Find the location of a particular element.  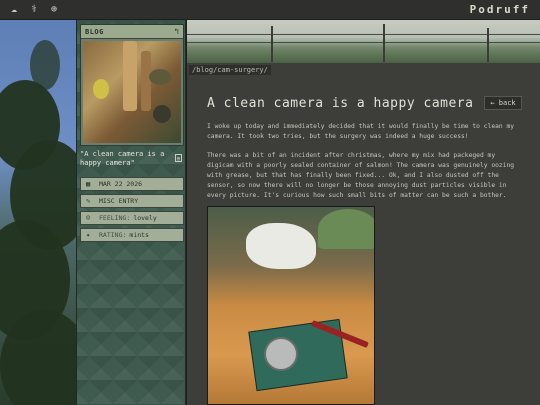

meta-category: ✎ MISC ENTRY is located at coordinates (132, 201).